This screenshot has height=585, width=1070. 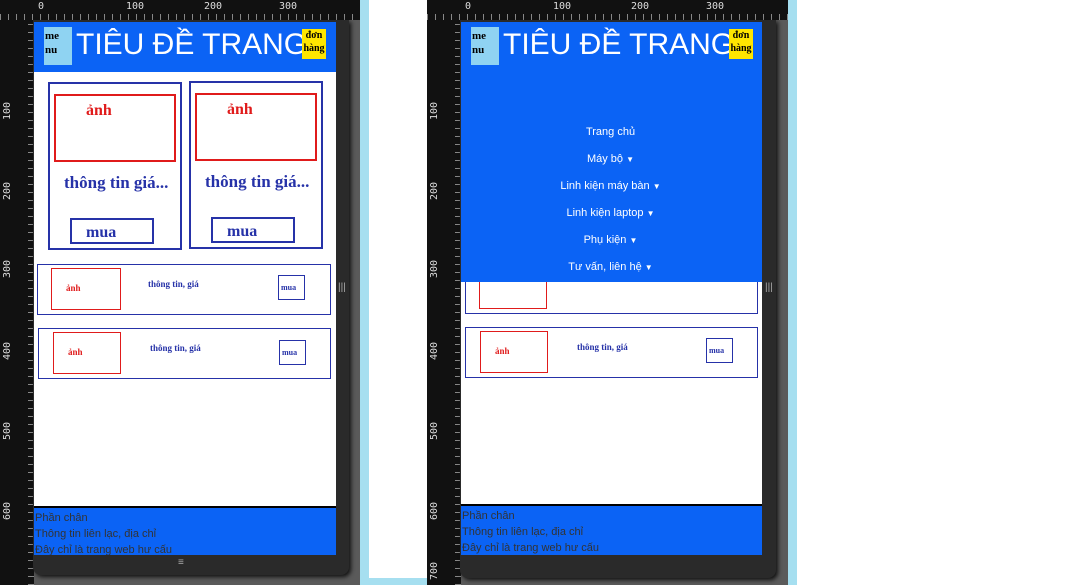 I want to click on nav-item-linh-kien-may-ban: Linh kiện máy bàn ▼, so click(x=611, y=186).